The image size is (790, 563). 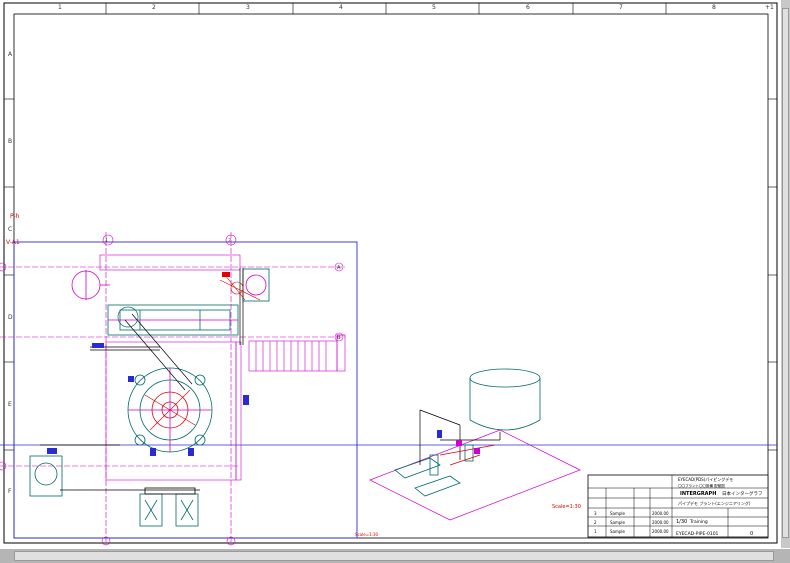 What do you see at coordinates (714, 7) in the screenshot?
I see `svg-text: 8` at bounding box center [714, 7].